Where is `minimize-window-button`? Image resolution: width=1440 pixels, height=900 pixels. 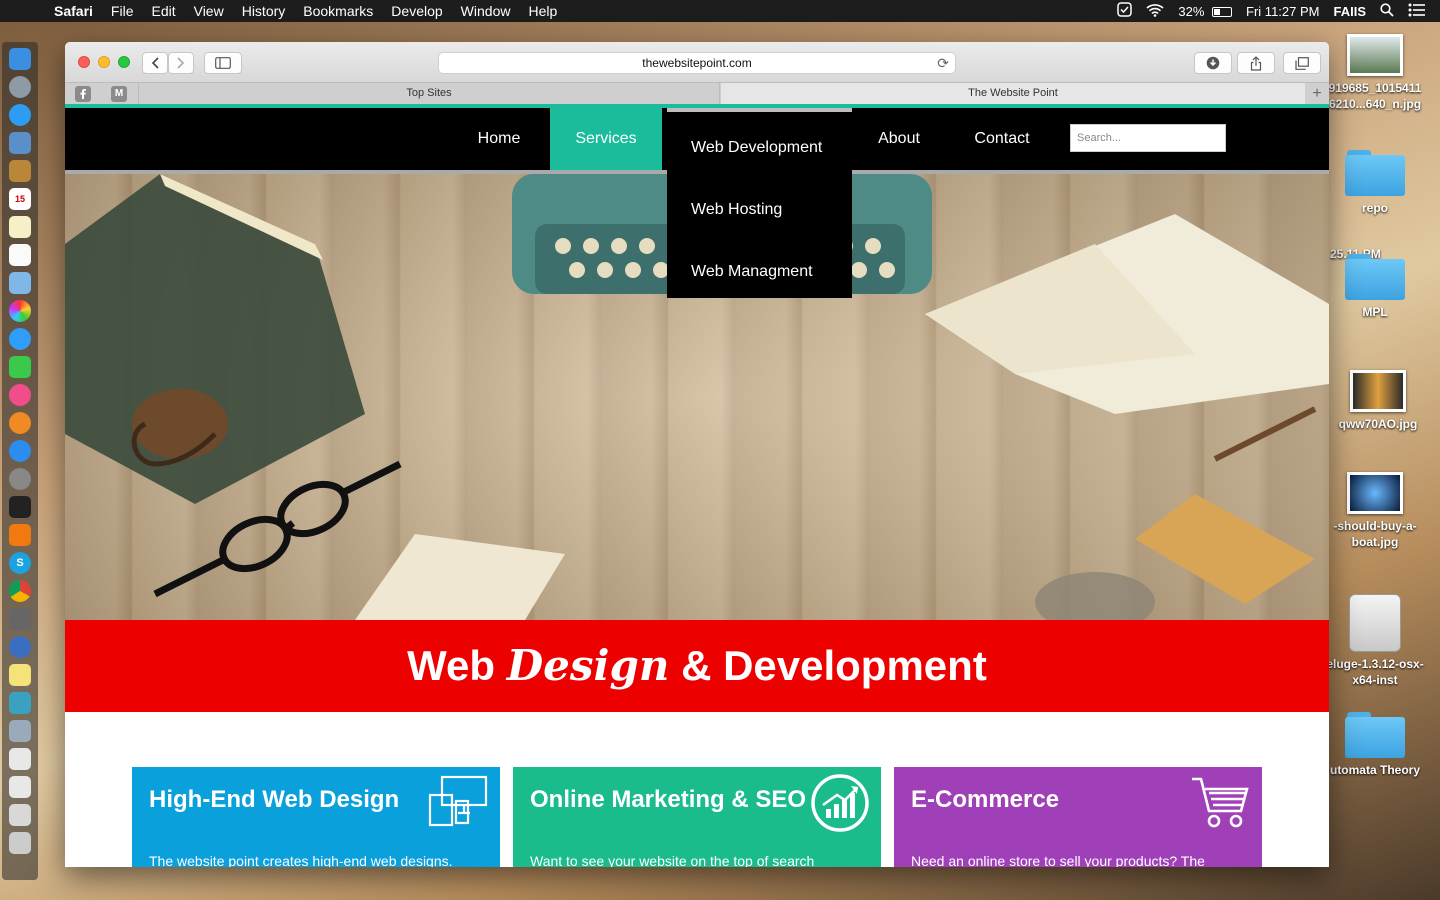 minimize-window-button is located at coordinates (104, 62).